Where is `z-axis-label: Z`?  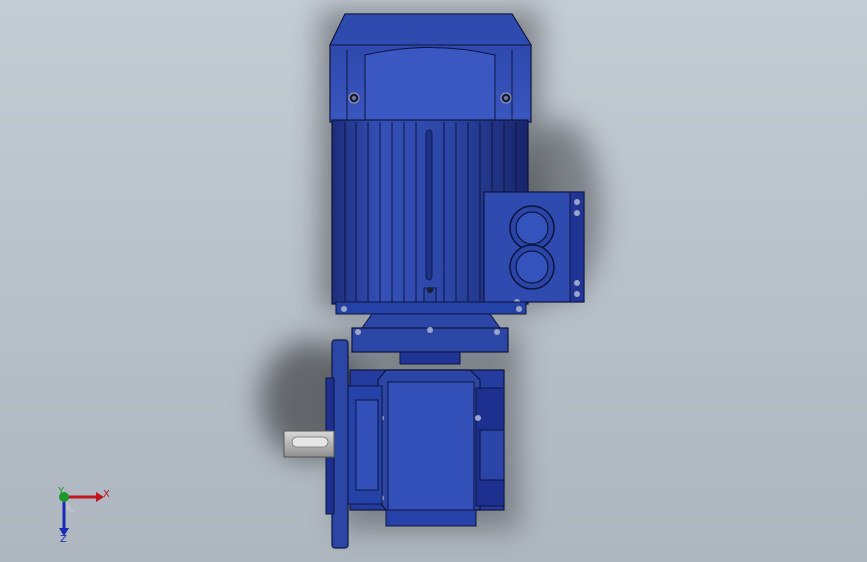
z-axis-label: Z is located at coordinates (63, 539).